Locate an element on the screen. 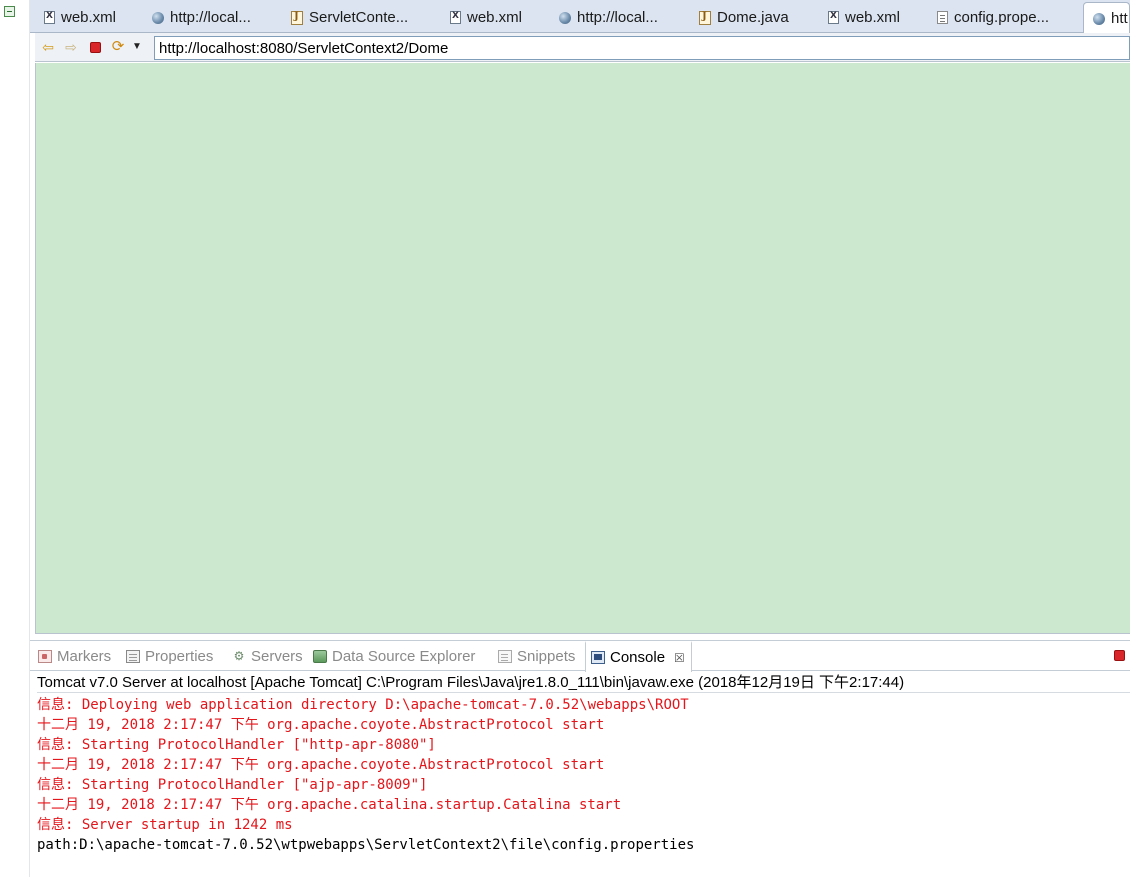  editor-tab-web-xml-1: web.xml is located at coordinates (87, 17).